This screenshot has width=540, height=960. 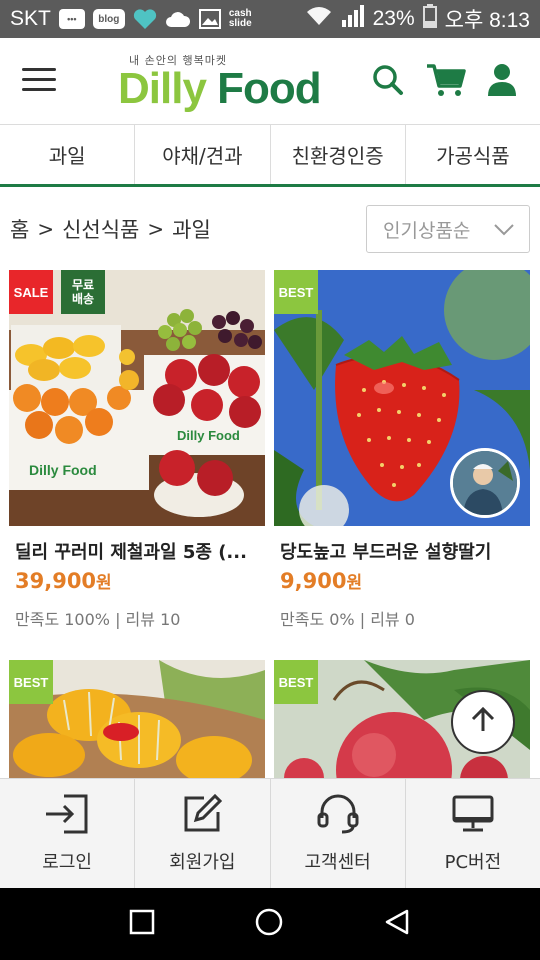 I want to click on customer-center-button: 고객센터, so click(x=338, y=833).